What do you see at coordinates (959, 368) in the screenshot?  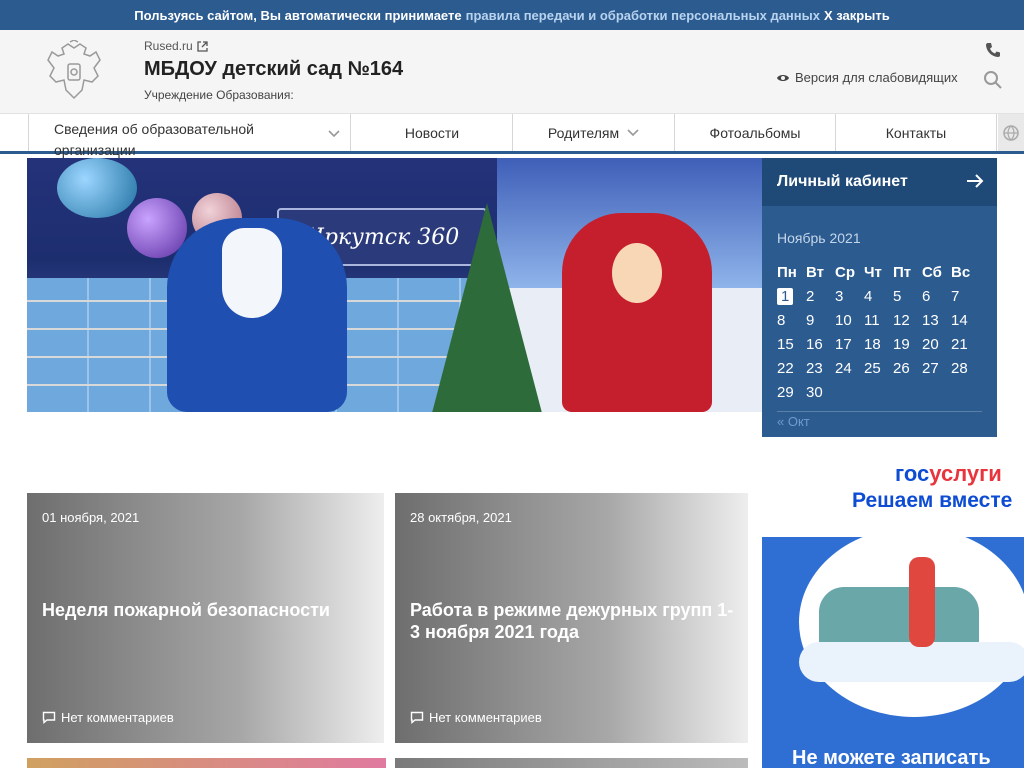 I see `calendar-day: 28` at bounding box center [959, 368].